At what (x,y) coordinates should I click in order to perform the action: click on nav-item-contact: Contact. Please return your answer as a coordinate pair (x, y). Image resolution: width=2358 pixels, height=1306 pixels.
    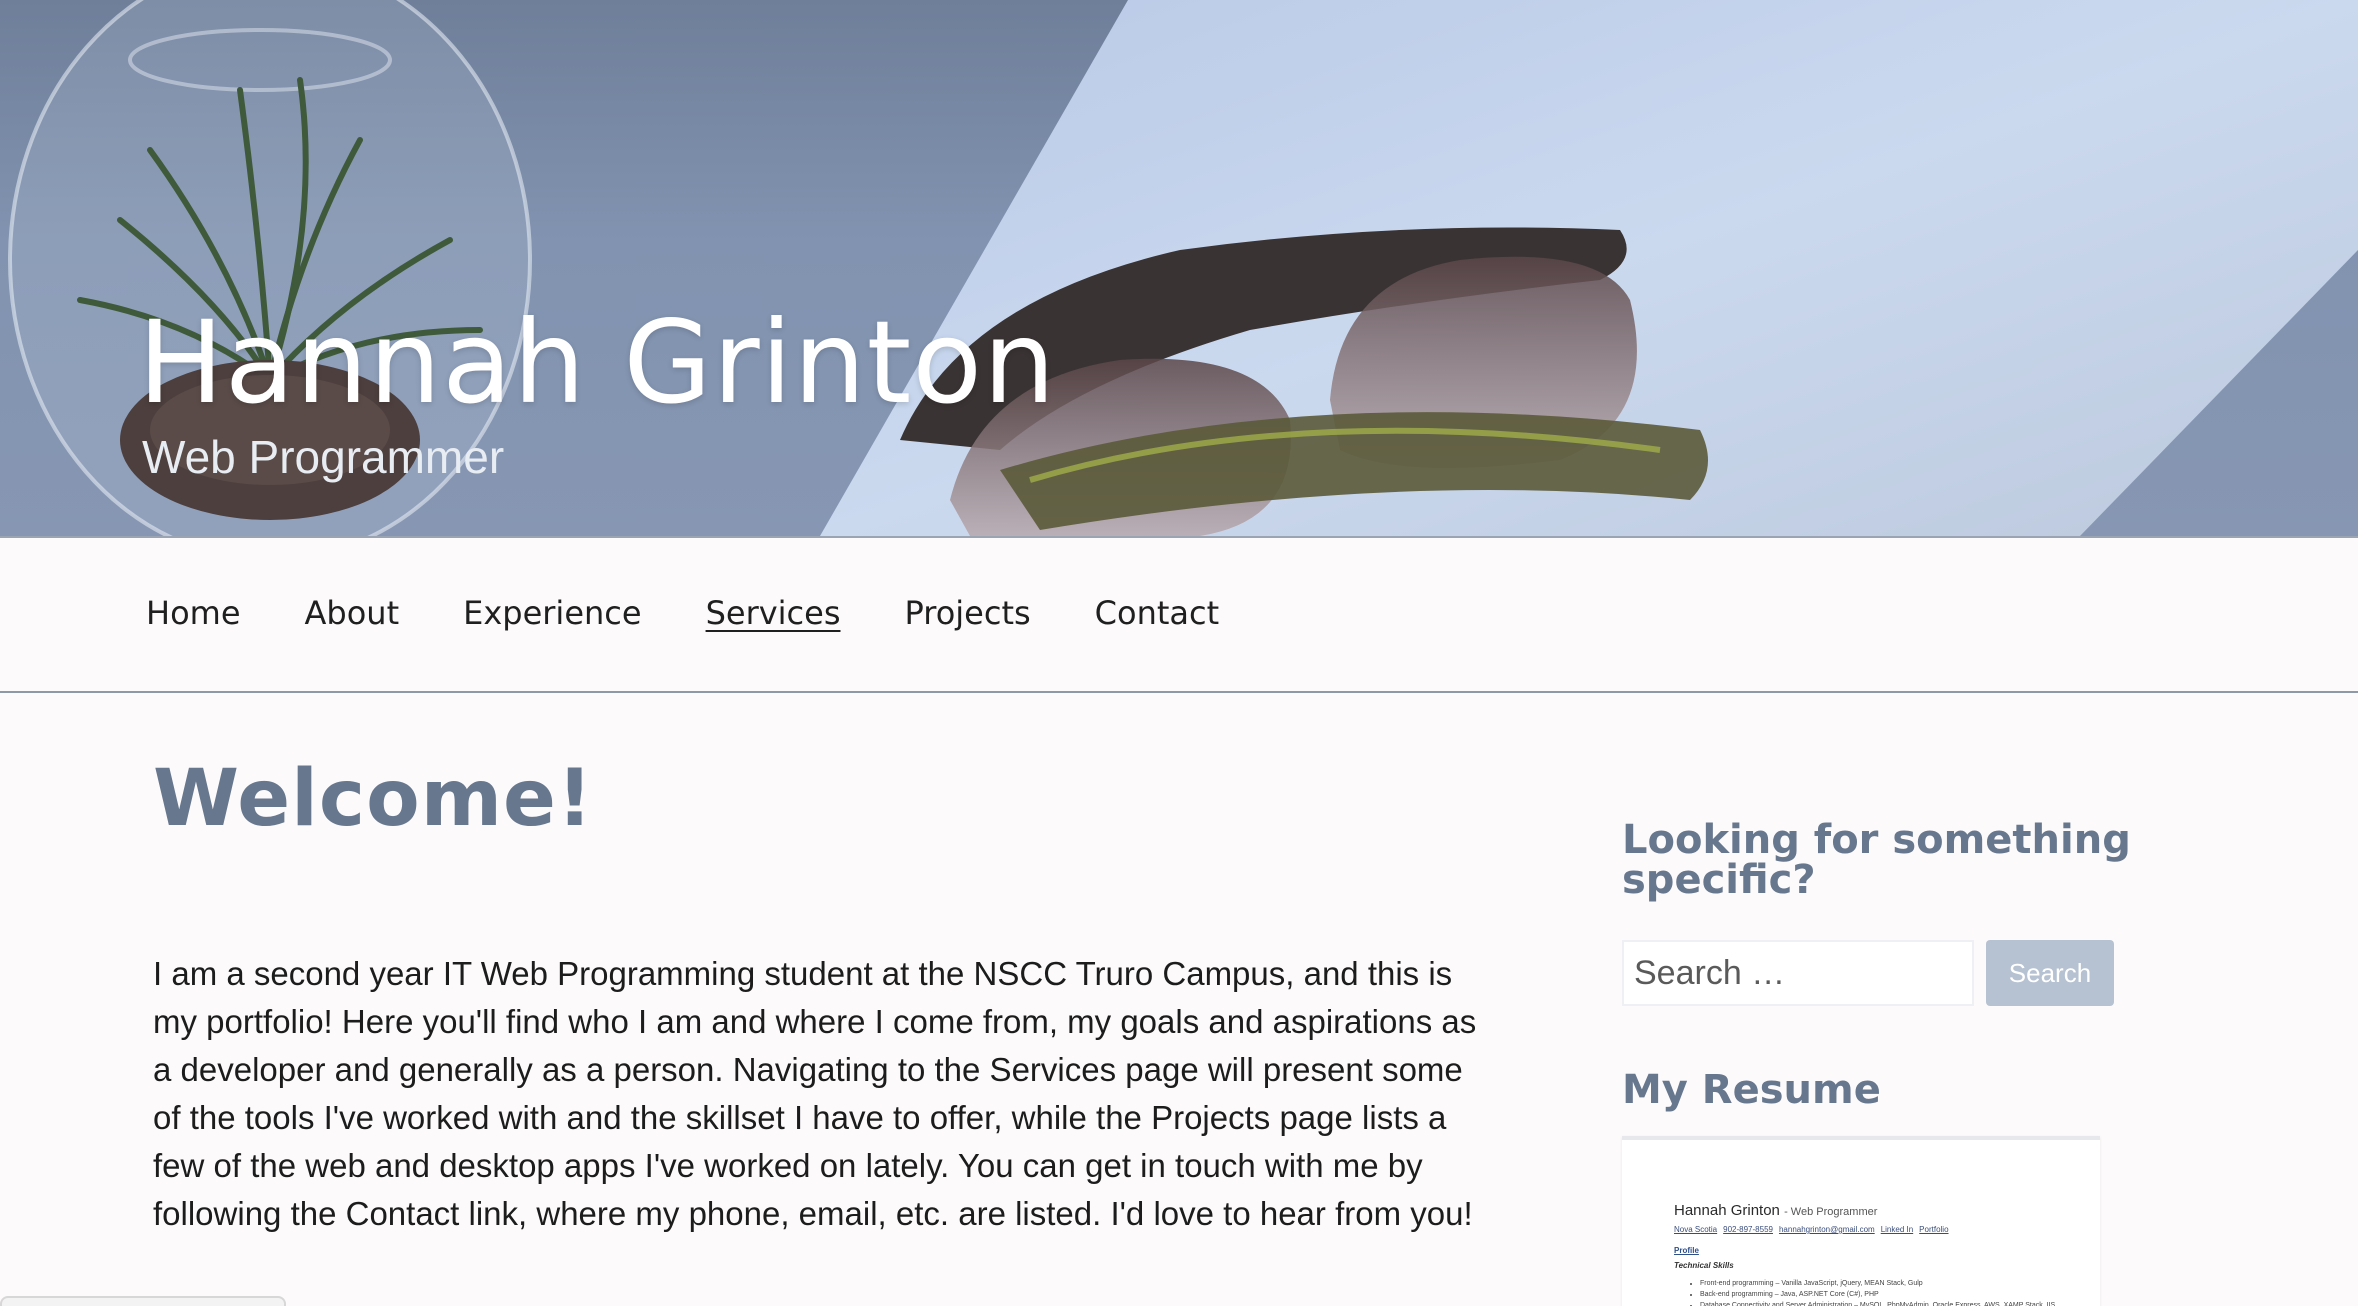
    Looking at the image, I should click on (1157, 613).